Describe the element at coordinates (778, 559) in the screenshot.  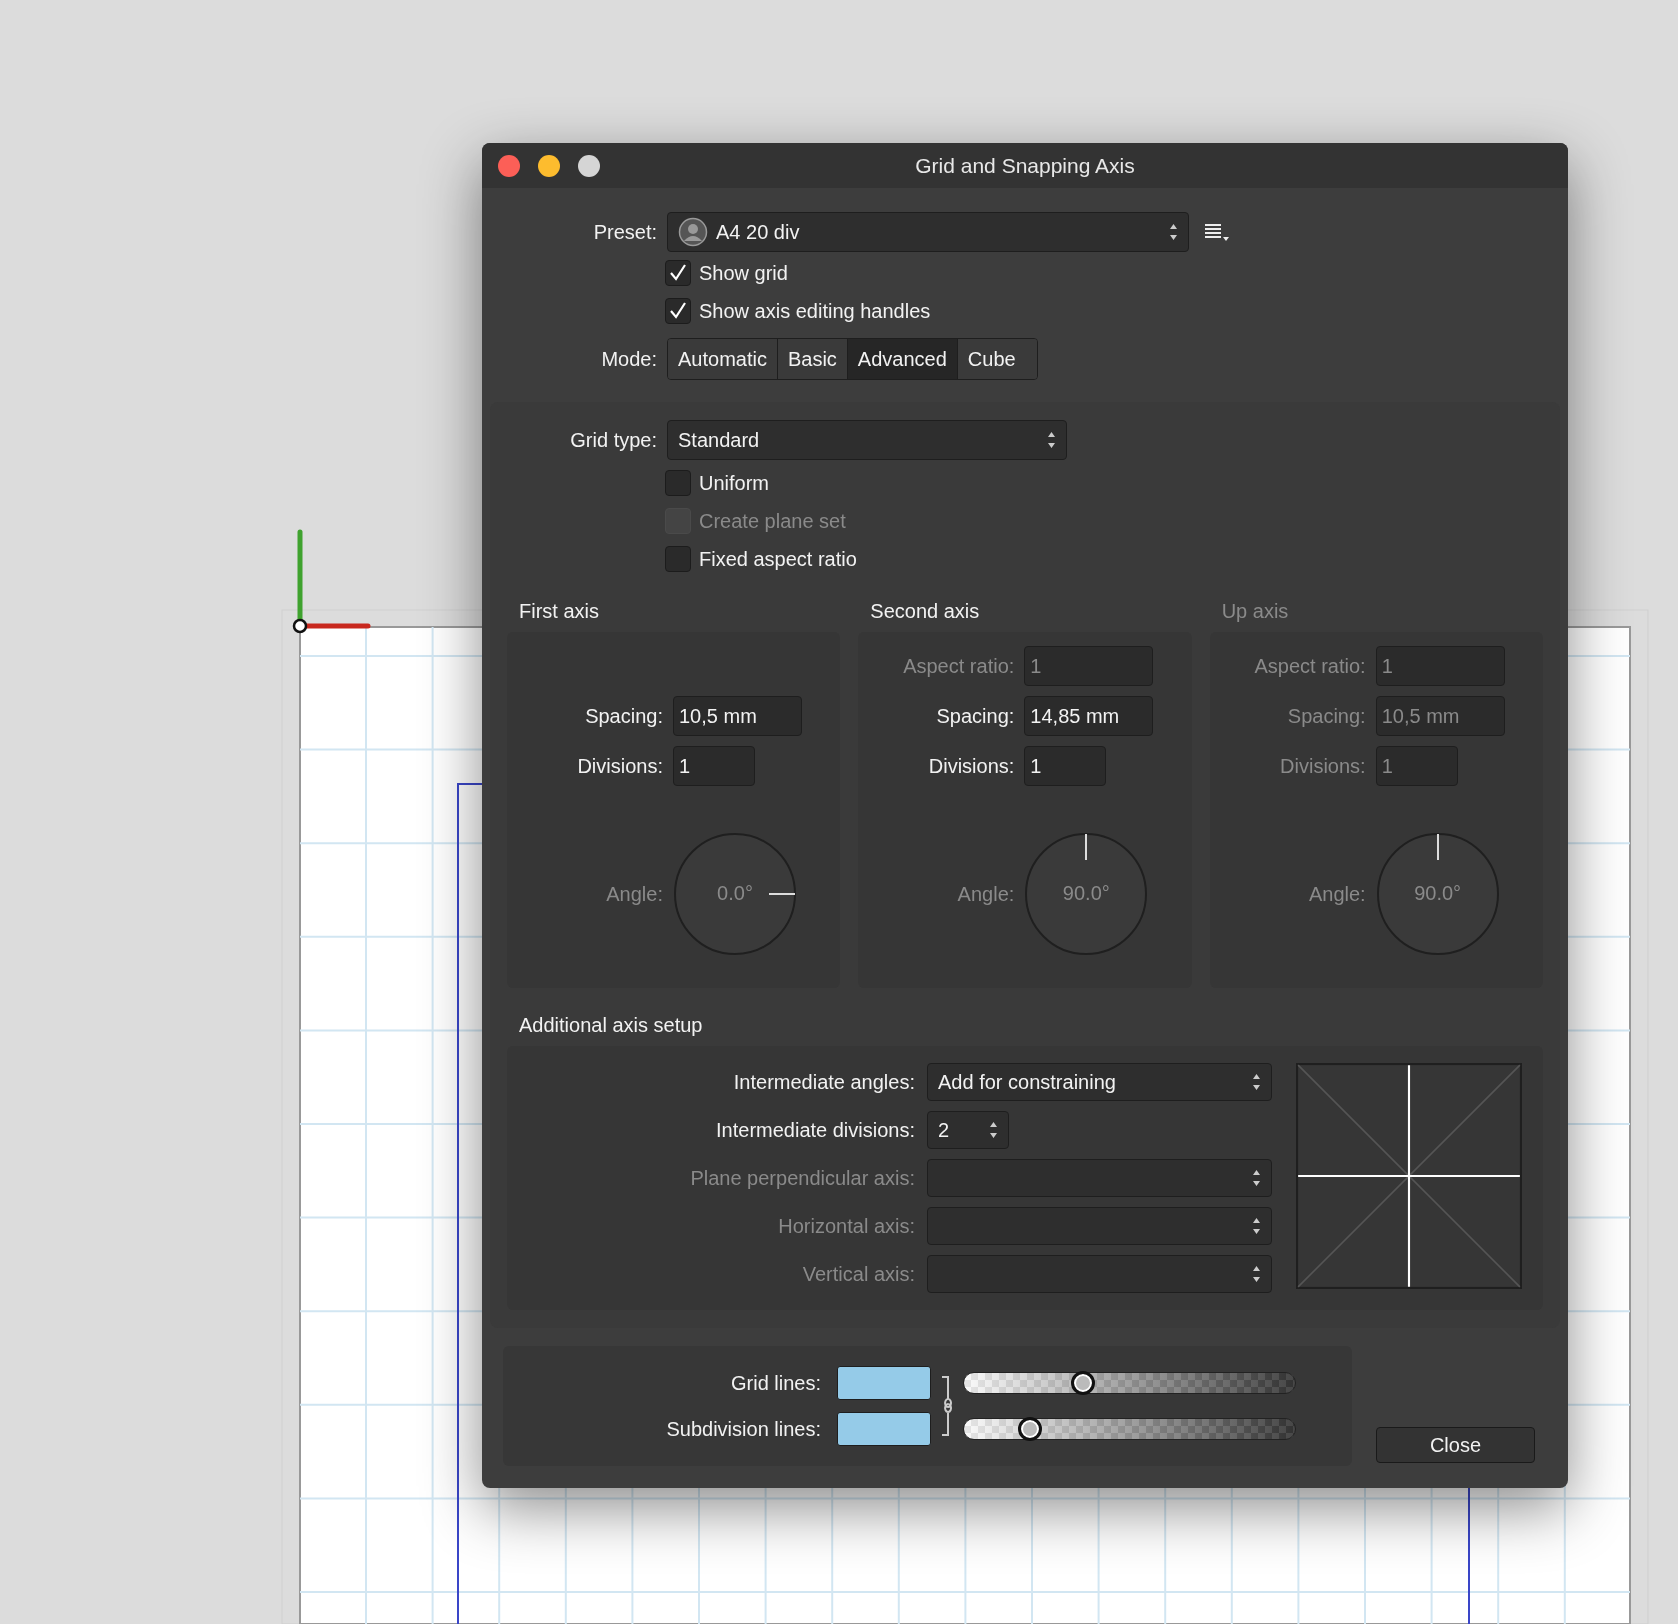
I see `checkbox-label: Fixed aspect ratio` at that location.